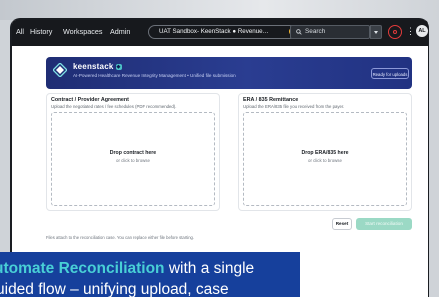 The image size is (439, 297). I want to click on more-options-icon: ⋮, so click(410, 32).